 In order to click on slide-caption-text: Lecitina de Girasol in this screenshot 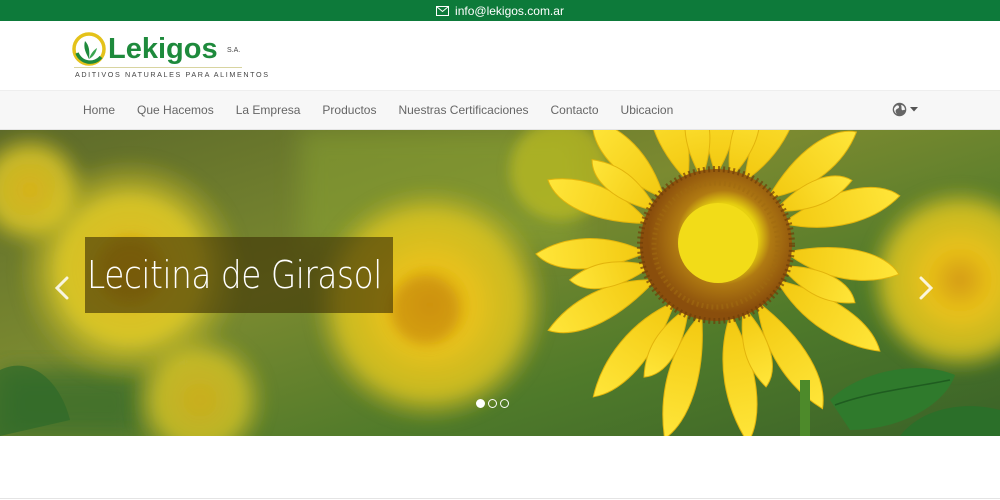, I will do `click(234, 275)`.